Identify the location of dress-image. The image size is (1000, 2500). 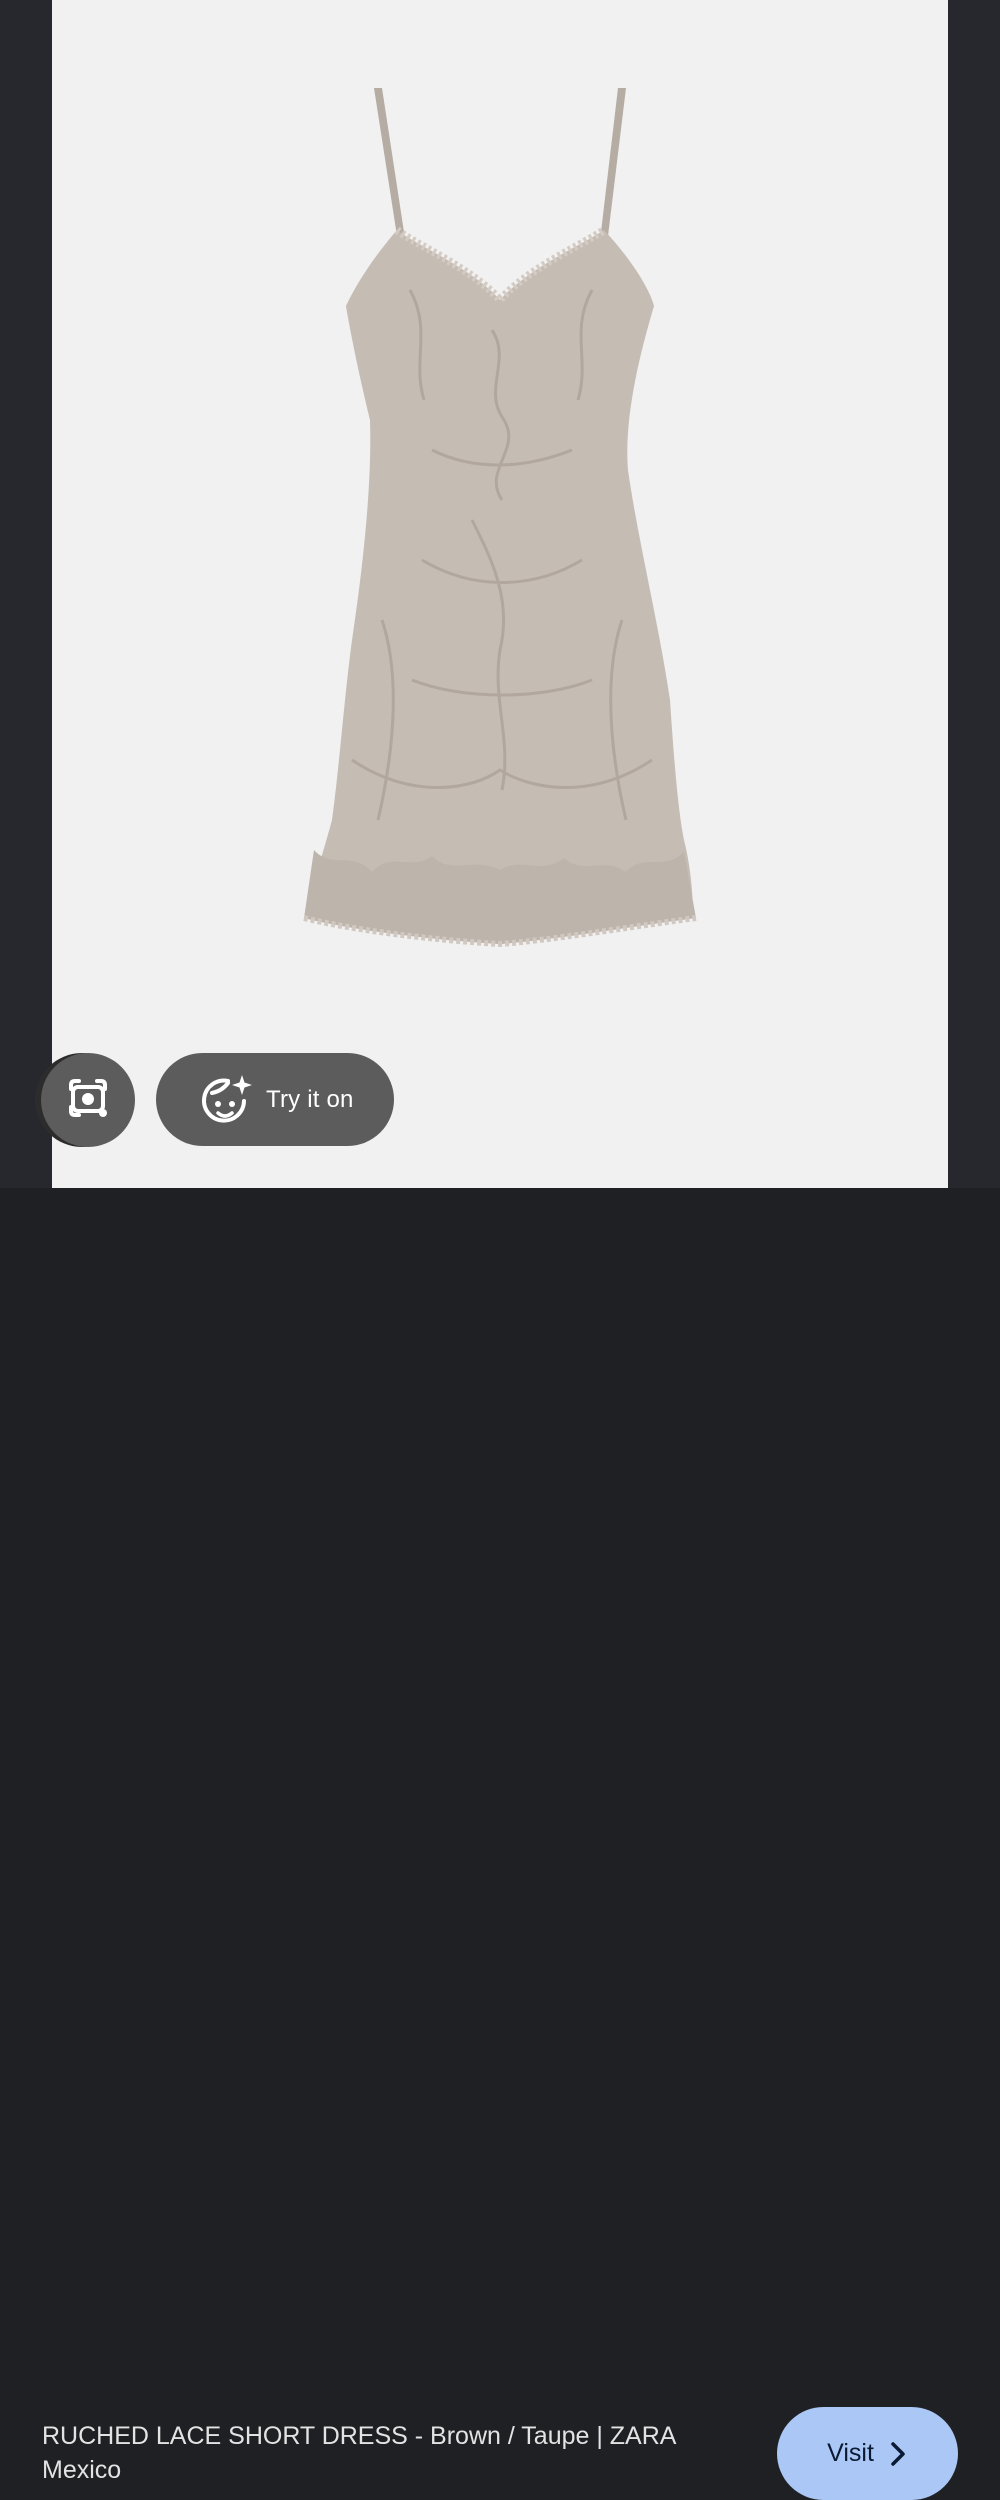
(500, 518).